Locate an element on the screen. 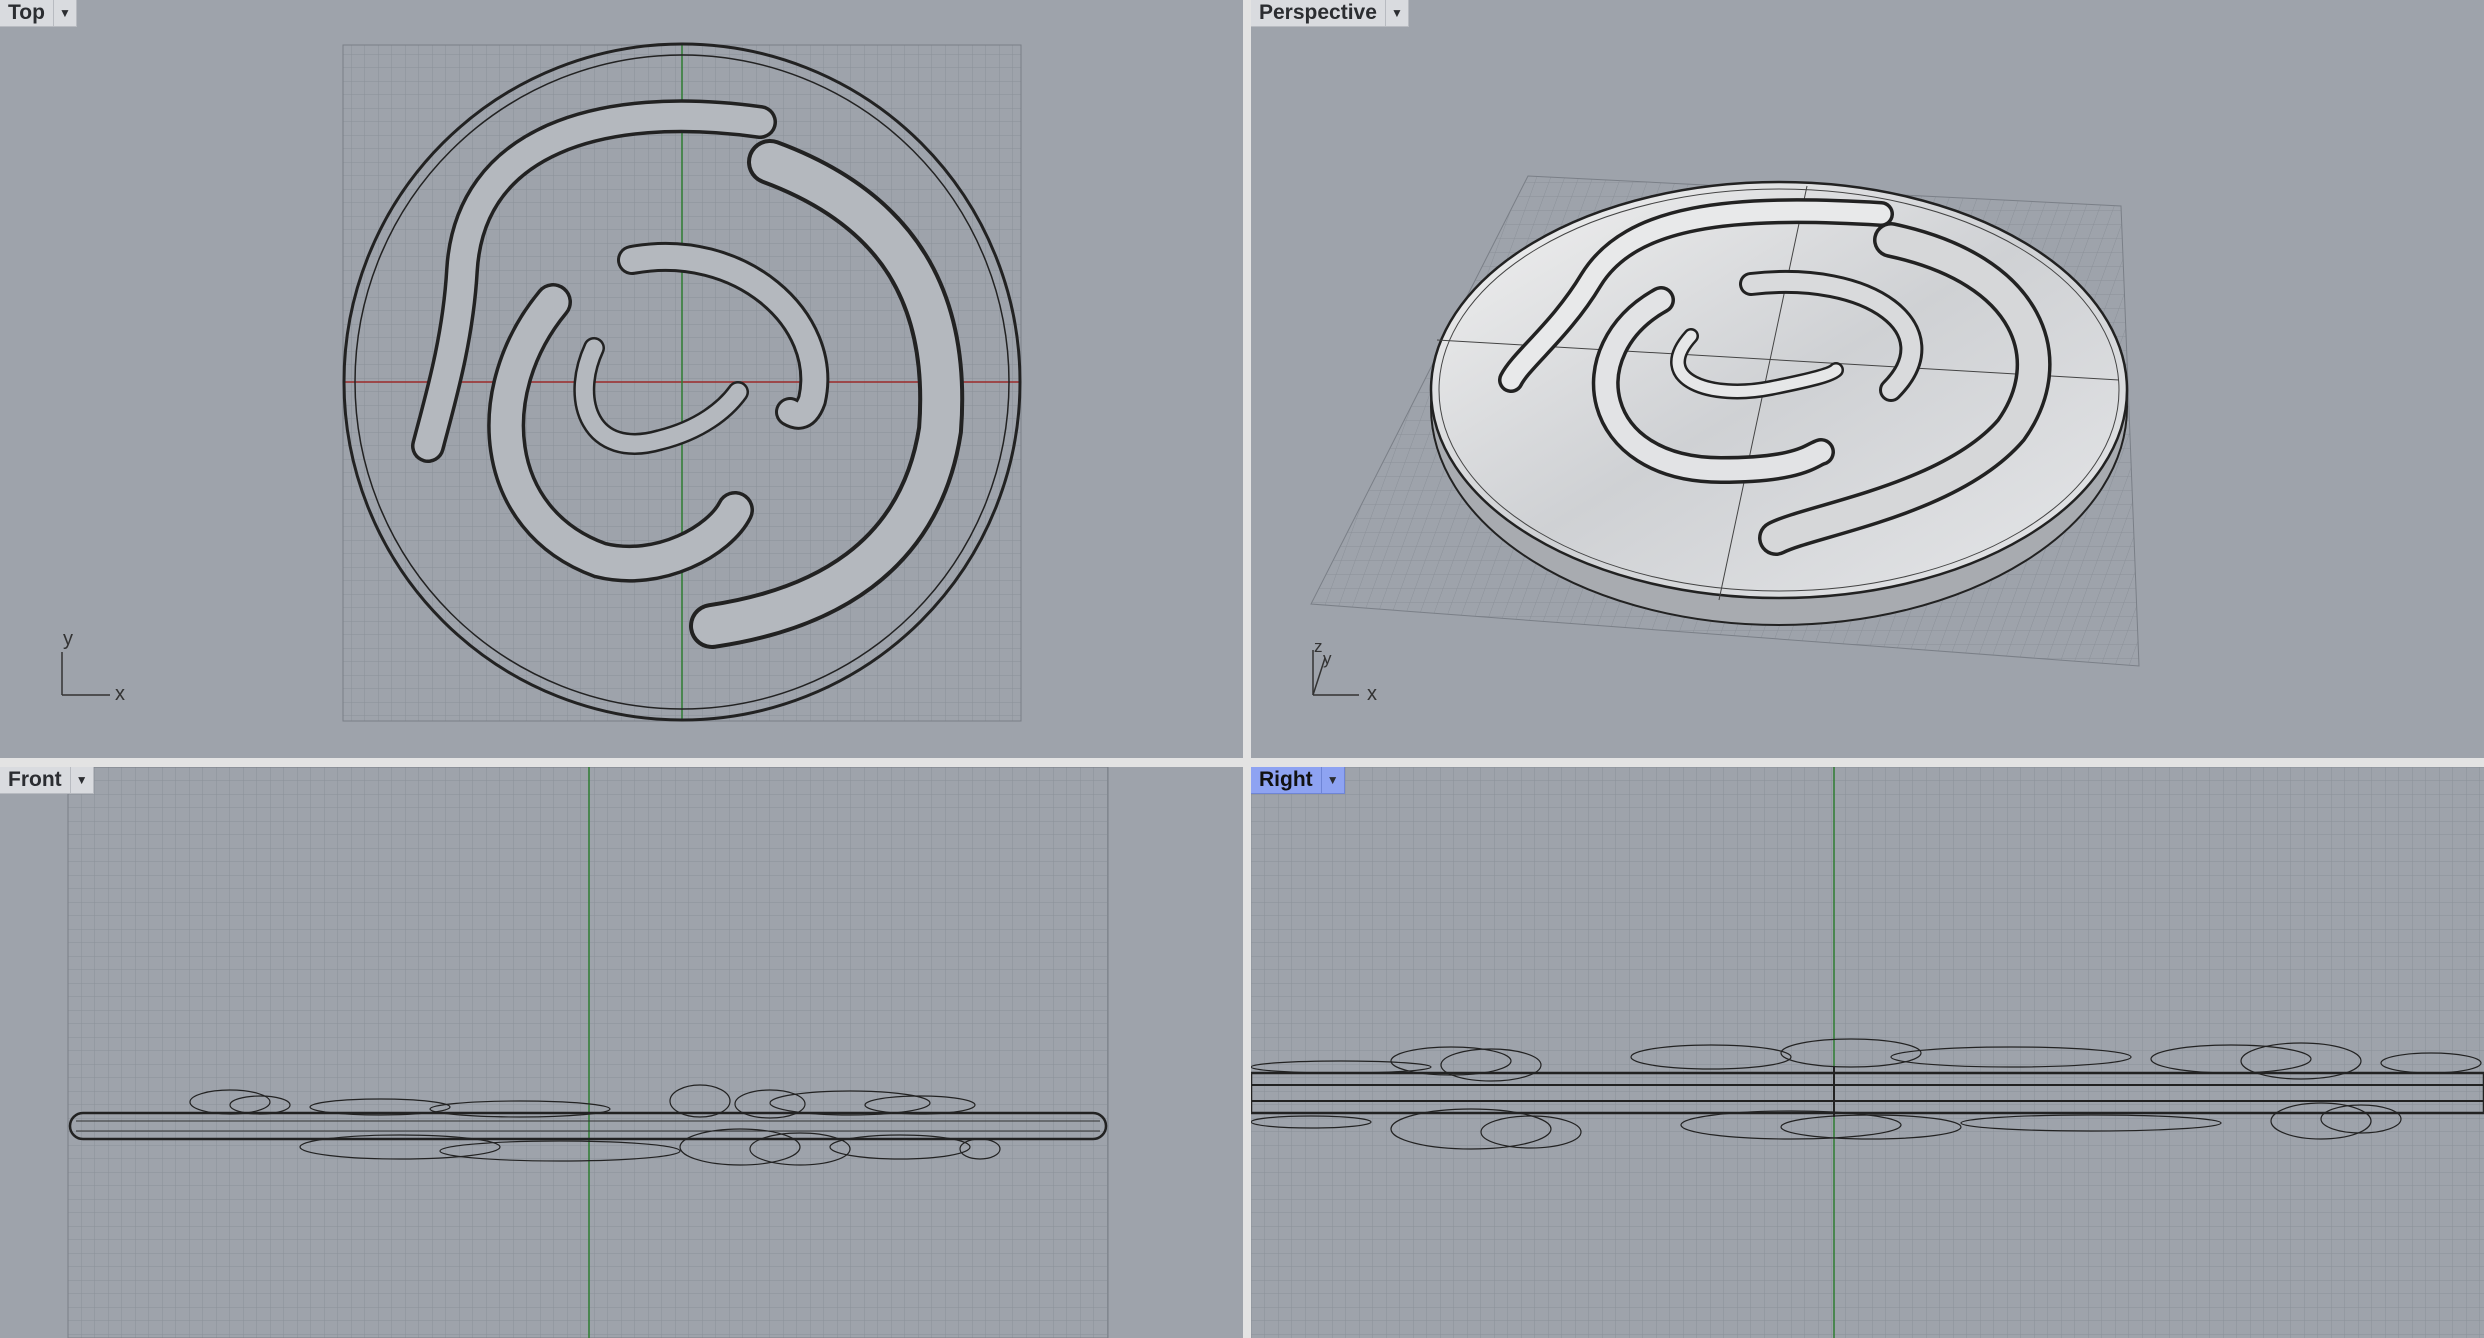 The height and width of the screenshot is (1338, 2484). viewport-title: Top is located at coordinates (26, 12).